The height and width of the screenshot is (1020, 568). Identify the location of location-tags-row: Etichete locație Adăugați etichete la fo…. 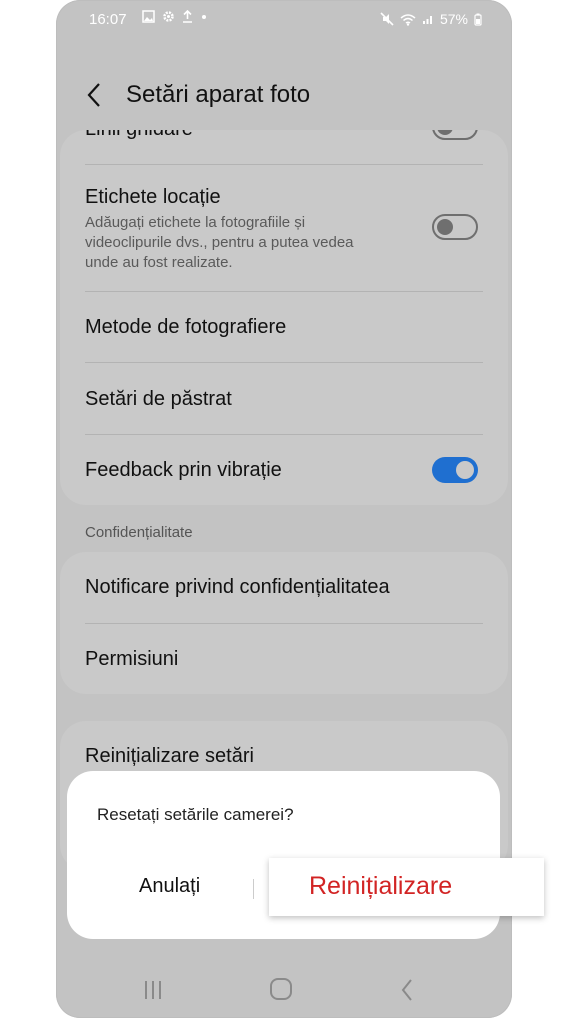
(284, 229).